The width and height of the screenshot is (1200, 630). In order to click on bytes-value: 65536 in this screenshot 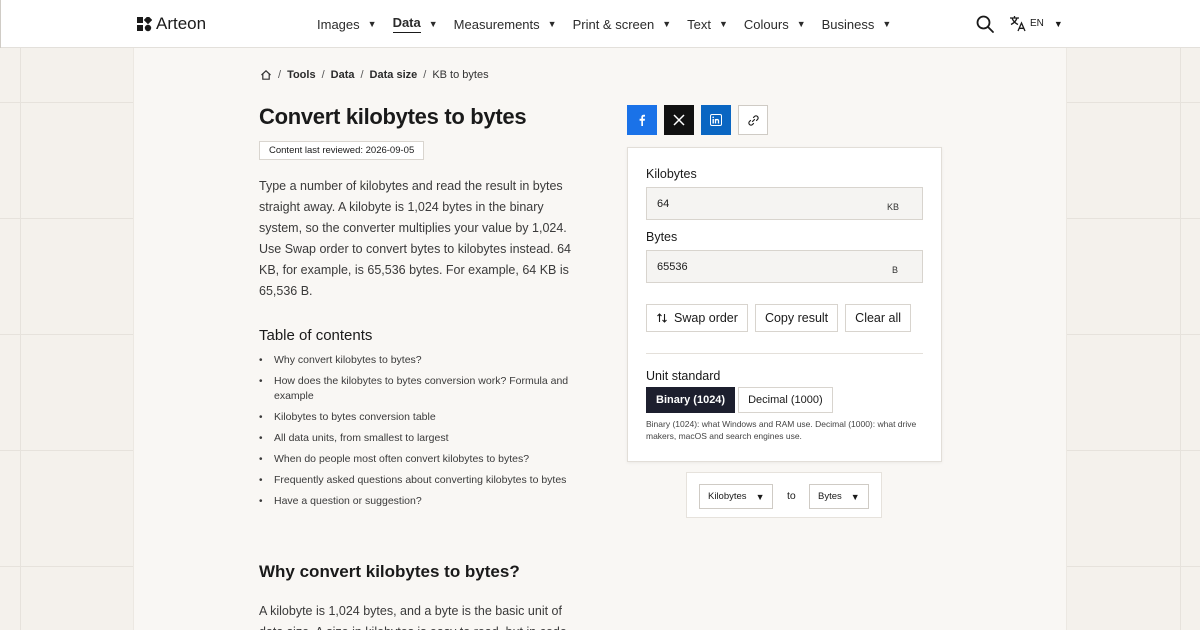, I will do `click(672, 266)`.